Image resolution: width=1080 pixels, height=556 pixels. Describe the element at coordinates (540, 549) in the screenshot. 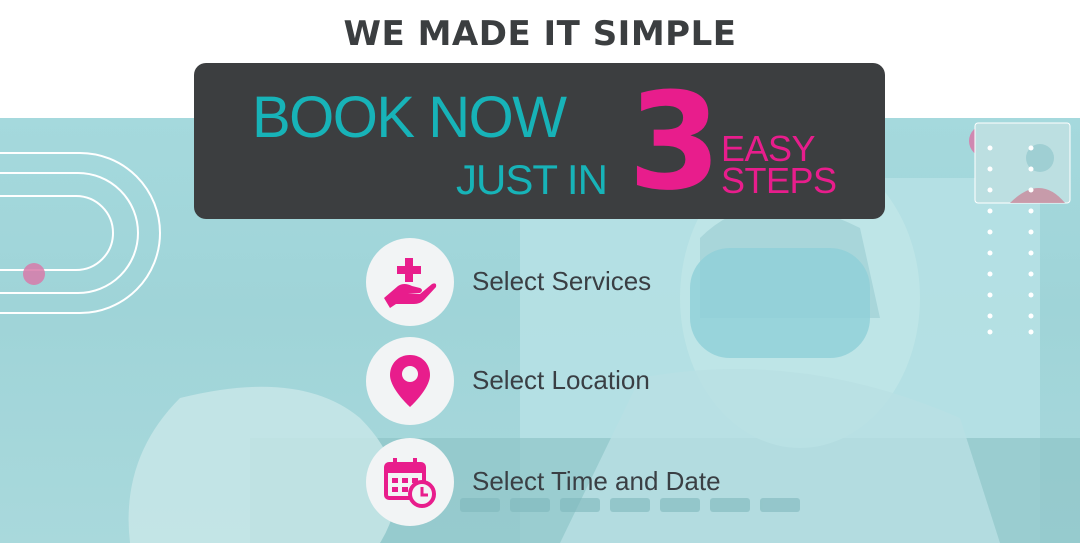

I see `bottom-strip` at that location.